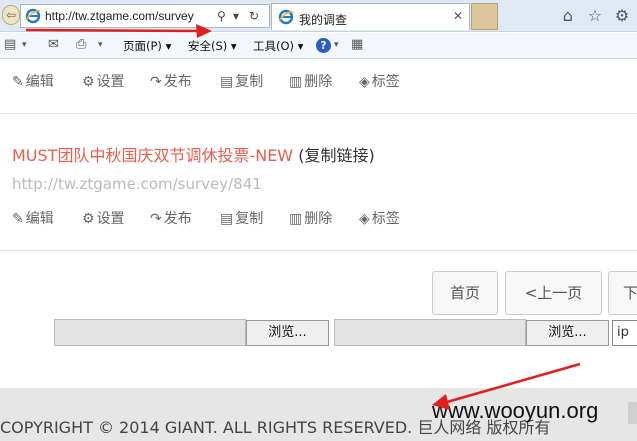 The width and height of the screenshot is (637, 441). I want to click on annotation-arrow-url, so click(112, 30).